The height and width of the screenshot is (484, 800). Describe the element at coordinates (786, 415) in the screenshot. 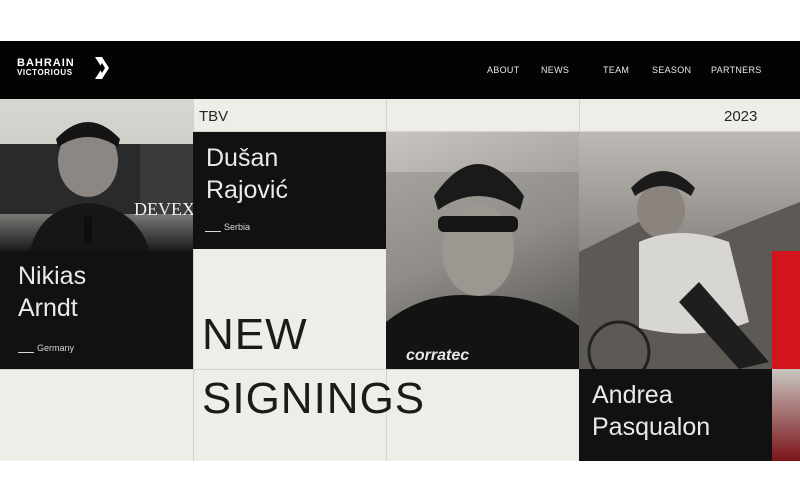

I see `photo-strip` at that location.